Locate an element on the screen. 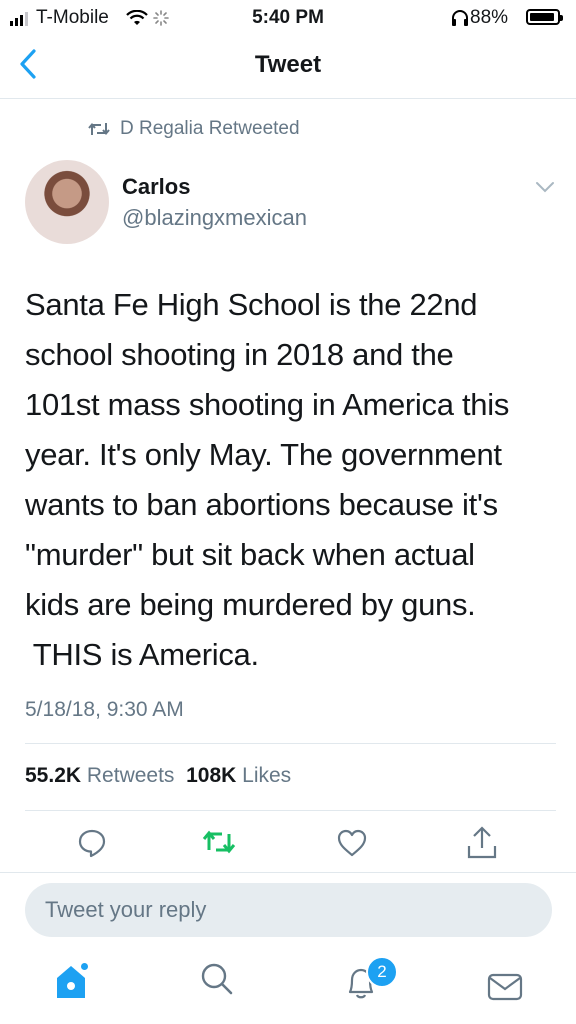  notifications-badge: 2 is located at coordinates (382, 972).